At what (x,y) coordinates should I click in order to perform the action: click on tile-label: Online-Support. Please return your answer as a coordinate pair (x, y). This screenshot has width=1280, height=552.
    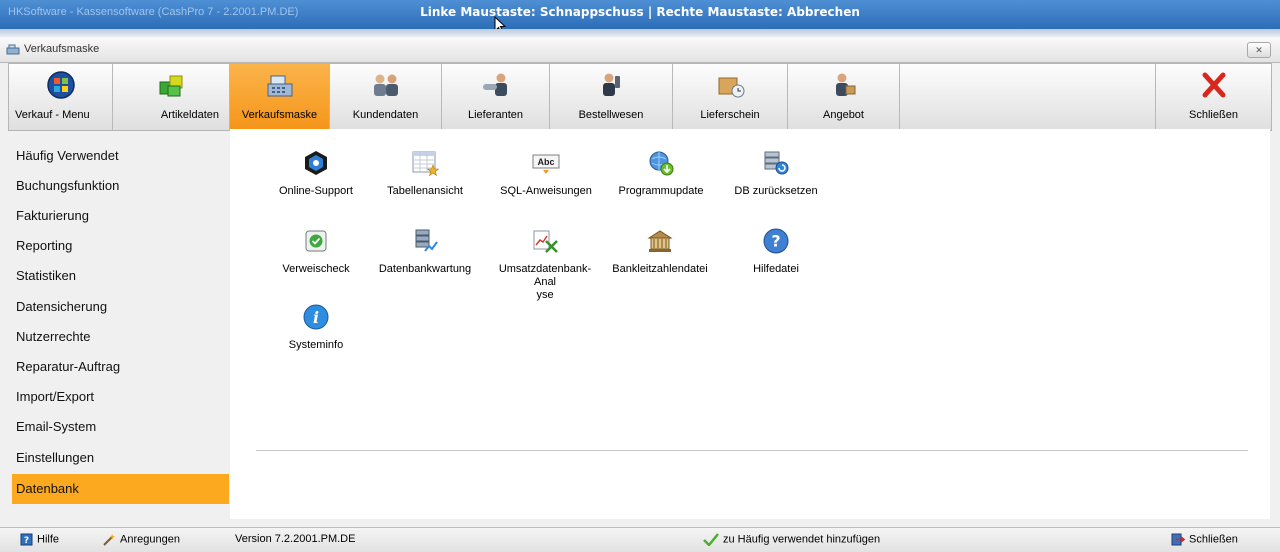
    Looking at the image, I should click on (316, 191).